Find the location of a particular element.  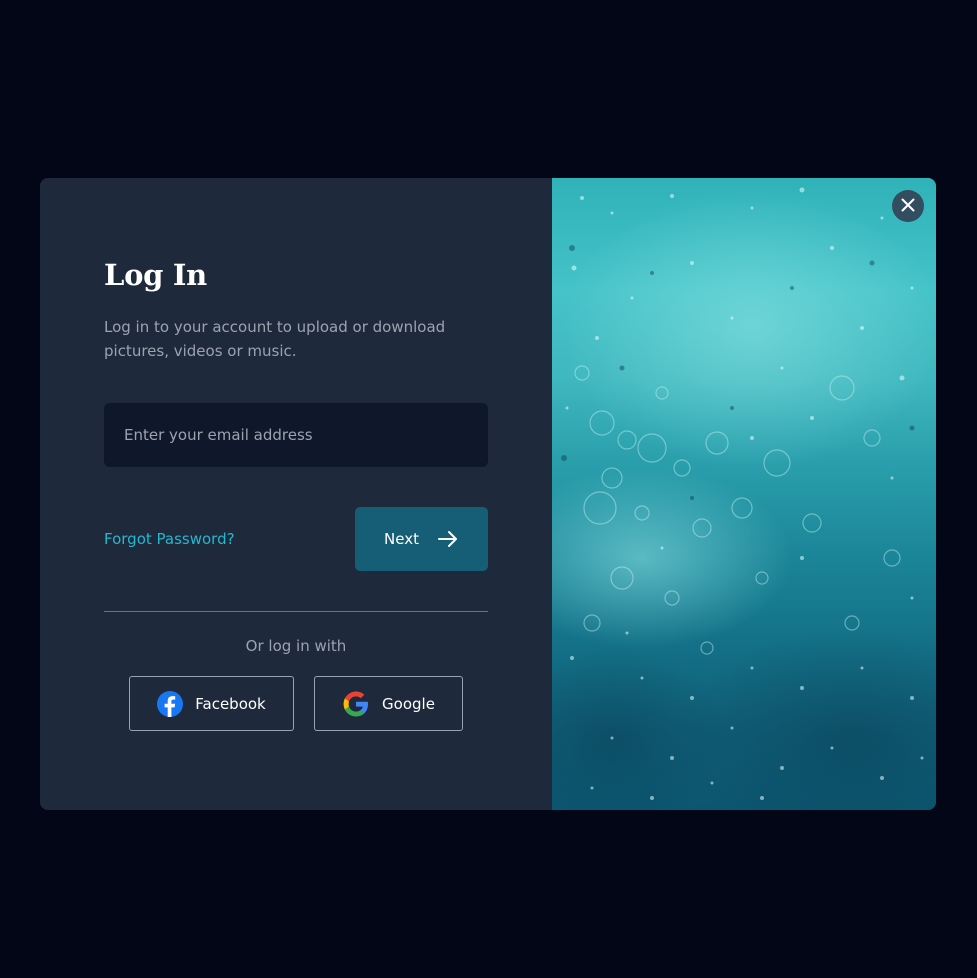

google-icon is located at coordinates (356, 704).